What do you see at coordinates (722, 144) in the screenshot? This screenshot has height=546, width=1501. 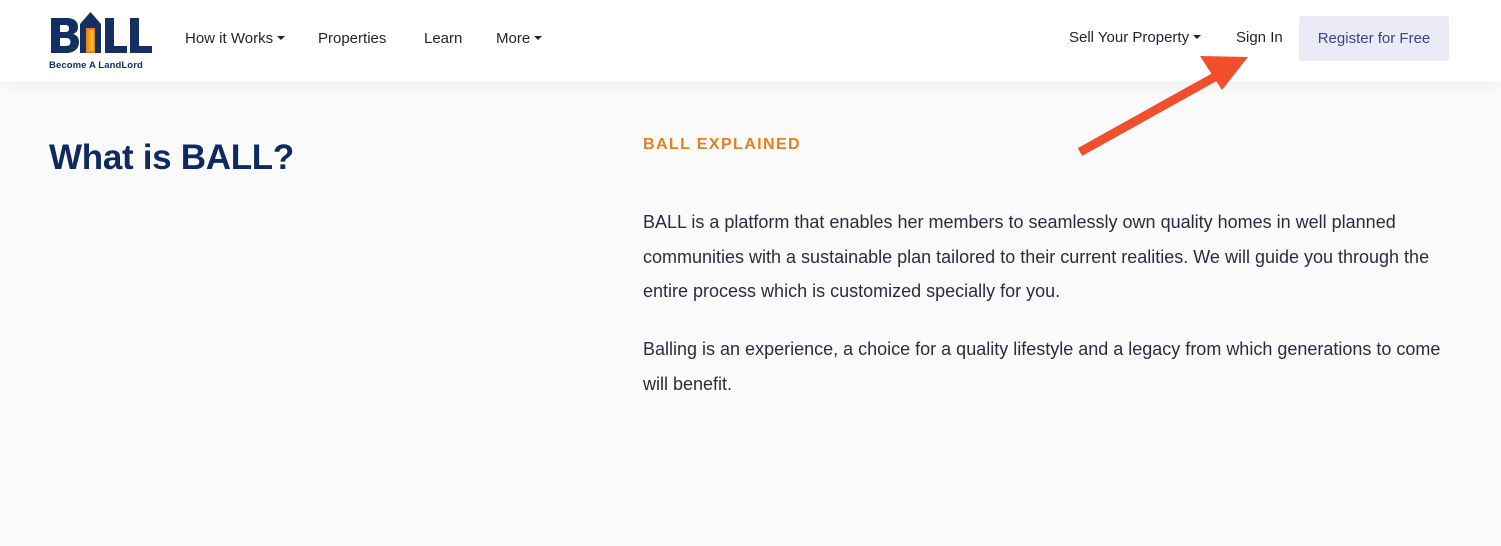 I see `section-eyebrow: BALL EXPLAINED` at bounding box center [722, 144].